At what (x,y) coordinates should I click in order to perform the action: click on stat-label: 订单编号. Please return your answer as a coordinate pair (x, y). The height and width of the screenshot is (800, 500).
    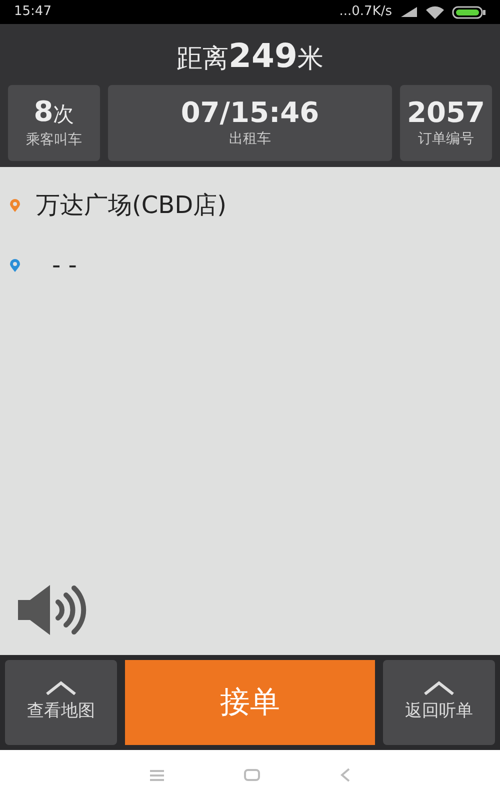
    Looking at the image, I should click on (446, 139).